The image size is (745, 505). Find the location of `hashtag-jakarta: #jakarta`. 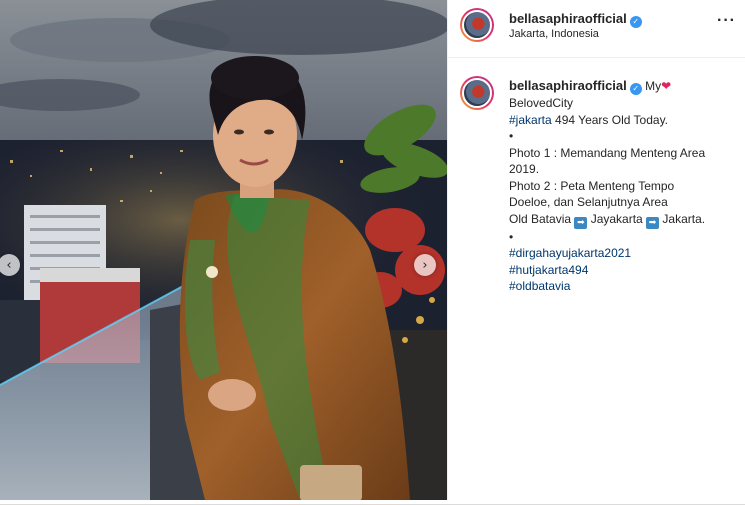

hashtag-jakarta: #jakarta is located at coordinates (530, 120).